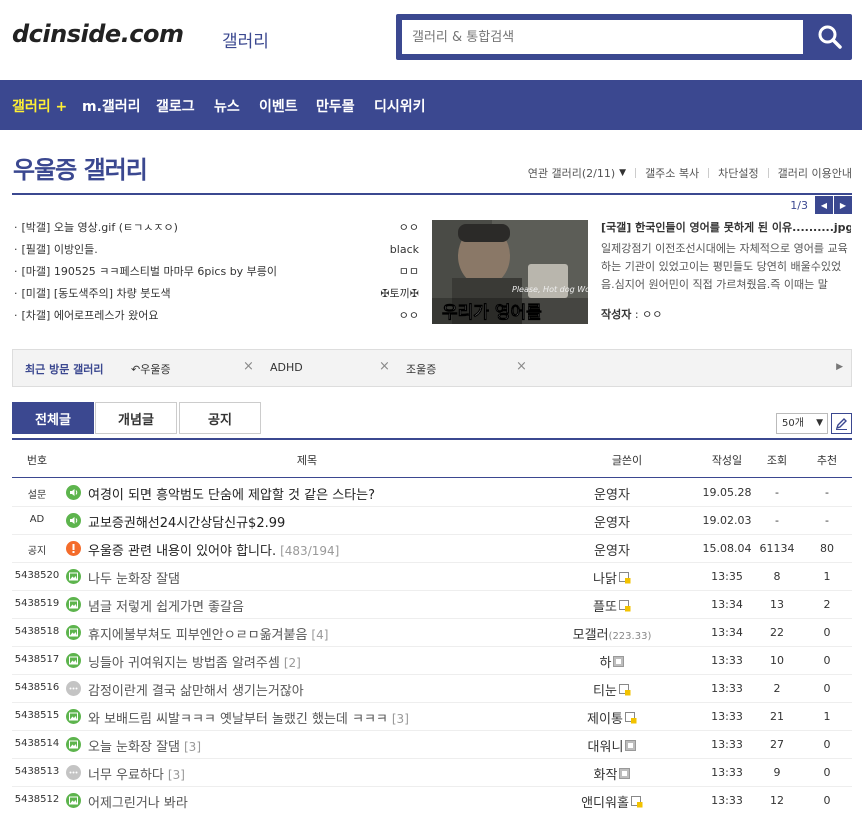 The height and width of the screenshot is (814, 862). I want to click on table-row: 5438512 어제그린거나 봐라 앤디워홀 13:33 12 0, so click(432, 800).